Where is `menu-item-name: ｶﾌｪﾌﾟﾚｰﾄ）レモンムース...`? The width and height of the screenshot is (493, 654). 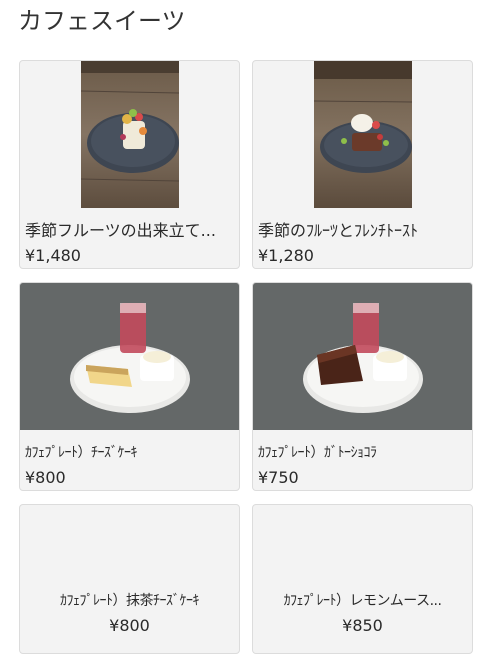
menu-item-name: ｶﾌｪﾌﾟﾚｰﾄ）レモンムース... is located at coordinates (362, 601).